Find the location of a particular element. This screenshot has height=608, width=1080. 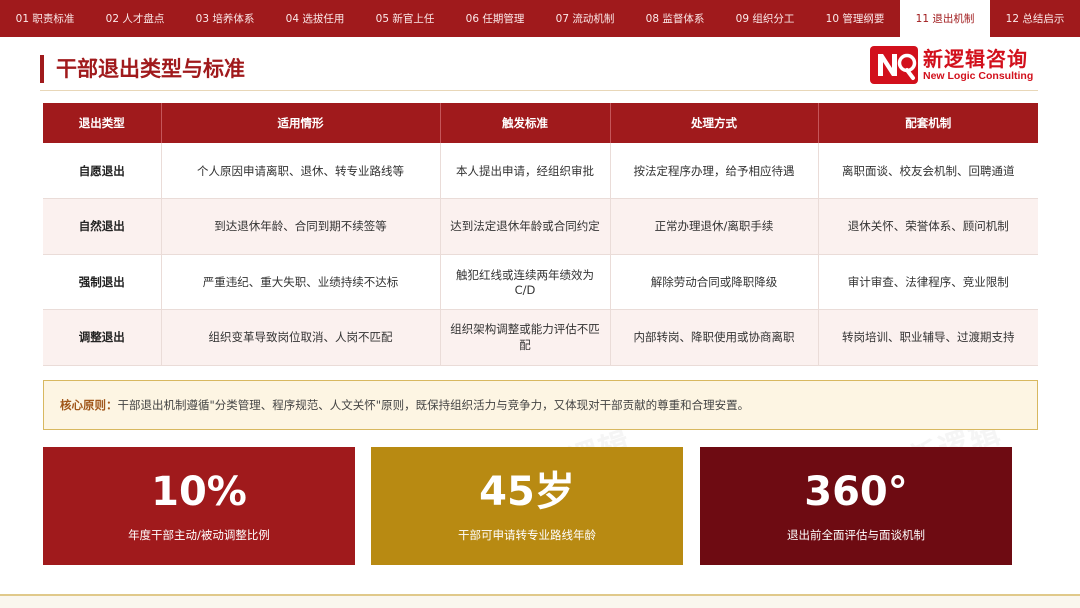

case-cell: 个人原因申请离职、退休、转专业路线等 is located at coordinates (301, 171).